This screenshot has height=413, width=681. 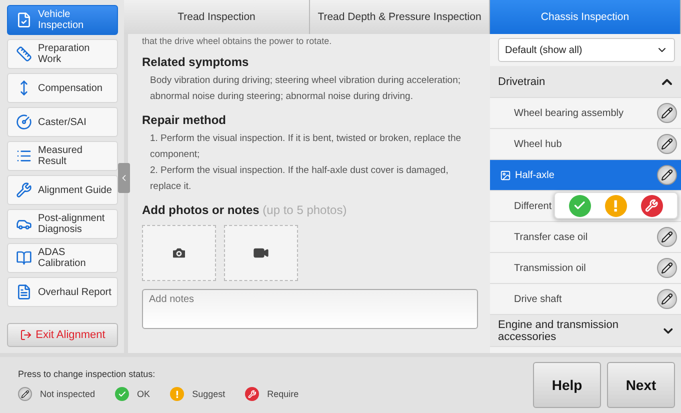 I want to click on add-photo-button, so click(x=179, y=253).